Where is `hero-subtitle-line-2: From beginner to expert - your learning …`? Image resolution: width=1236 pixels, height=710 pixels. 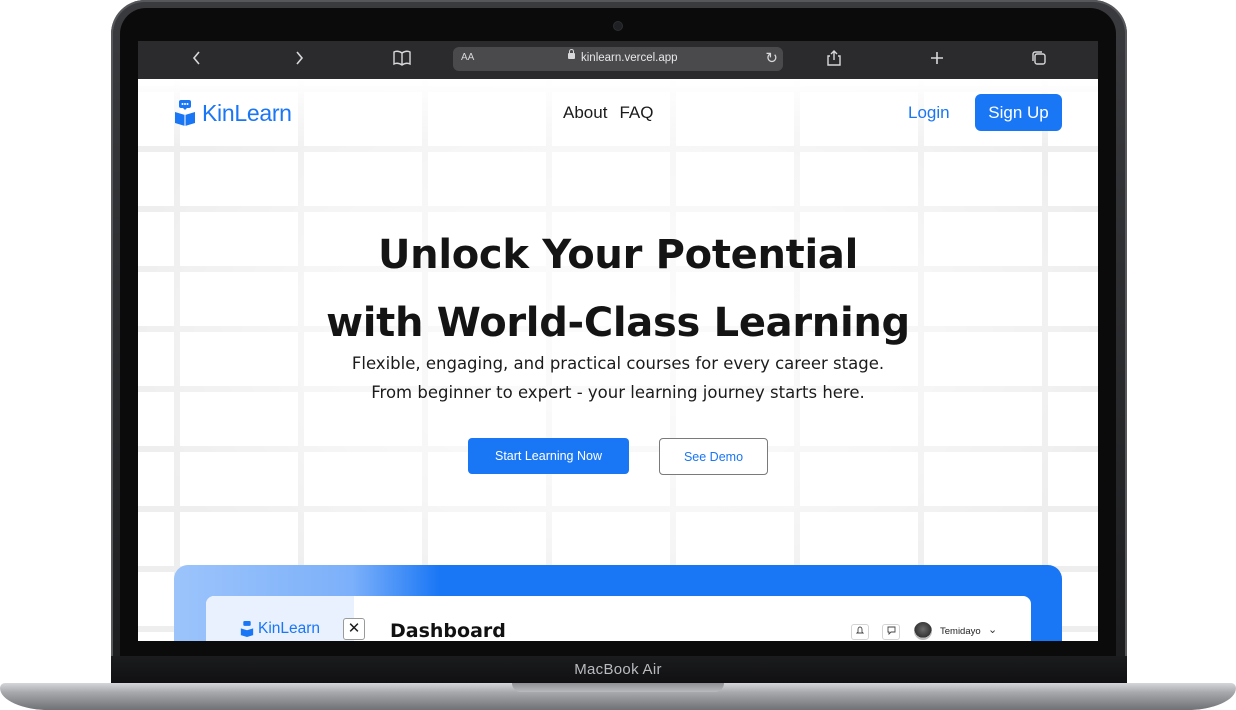 hero-subtitle-line-2: From beginner to expert - your learning … is located at coordinates (618, 392).